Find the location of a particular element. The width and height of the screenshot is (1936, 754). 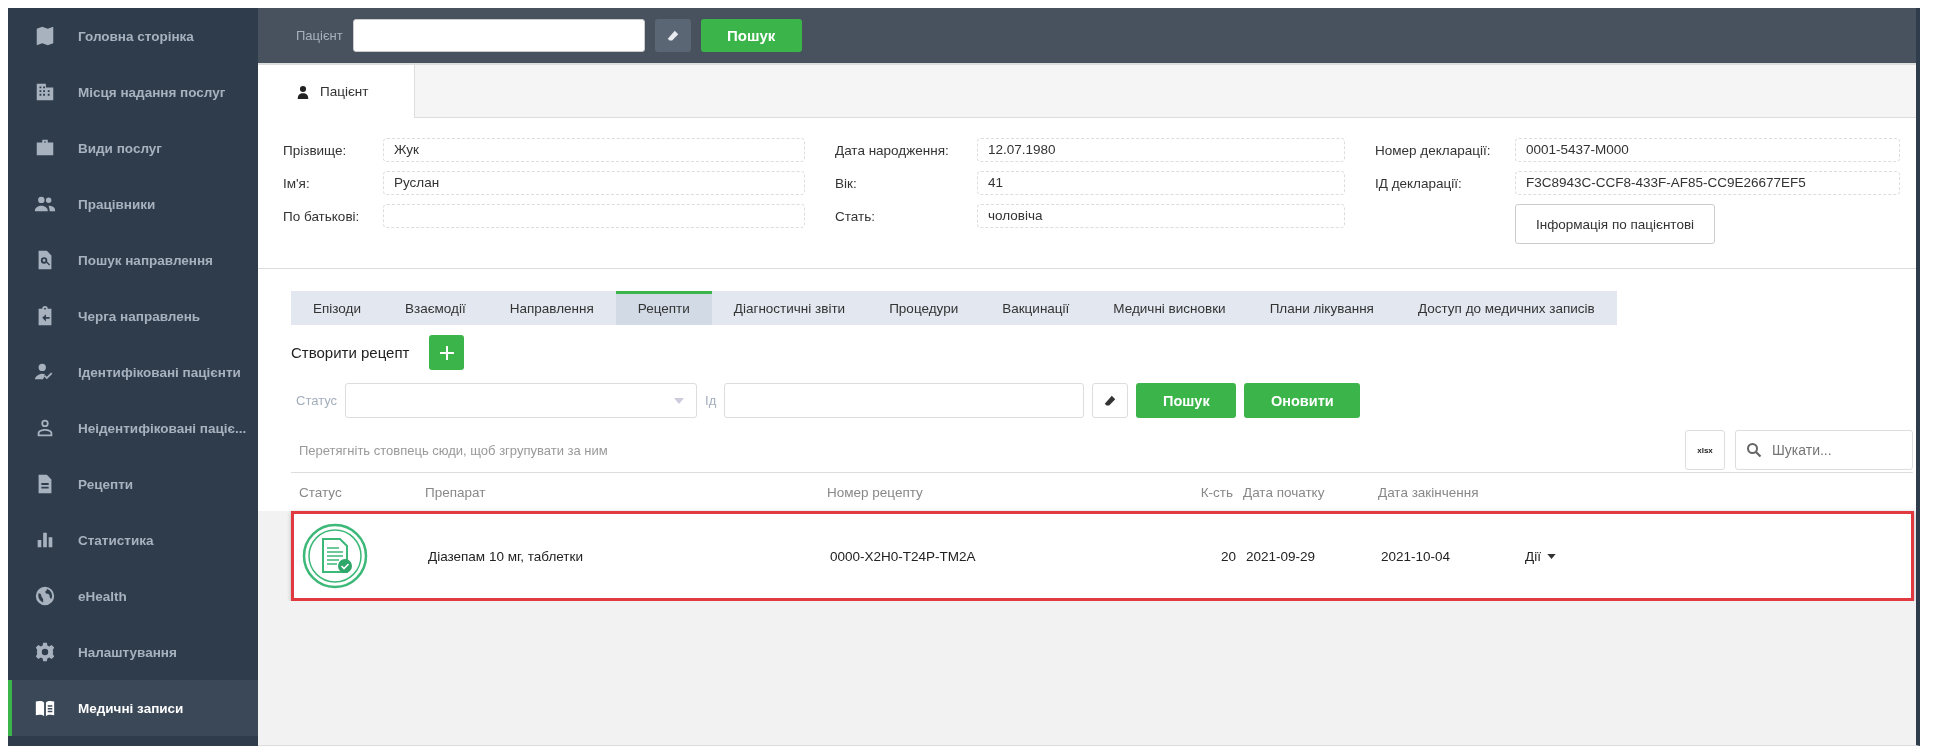

field-value: 41 is located at coordinates (1161, 183).